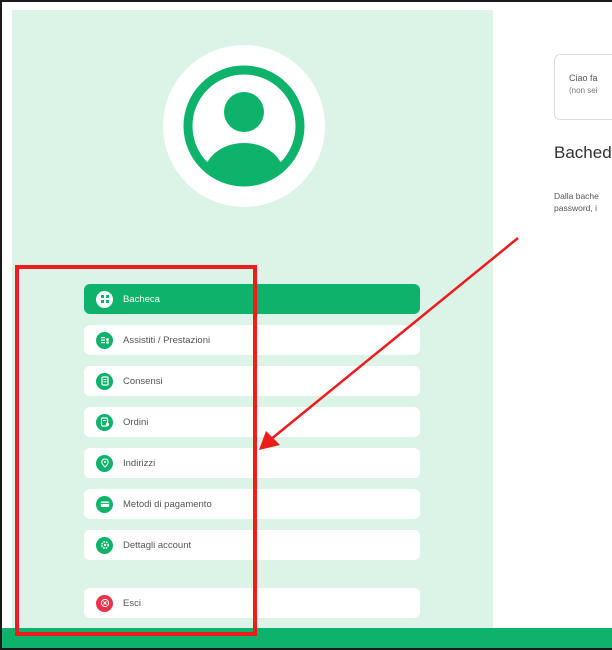 The width and height of the screenshot is (612, 650). Describe the element at coordinates (141, 299) in the screenshot. I see `menu-item-label: Bacheca` at that location.